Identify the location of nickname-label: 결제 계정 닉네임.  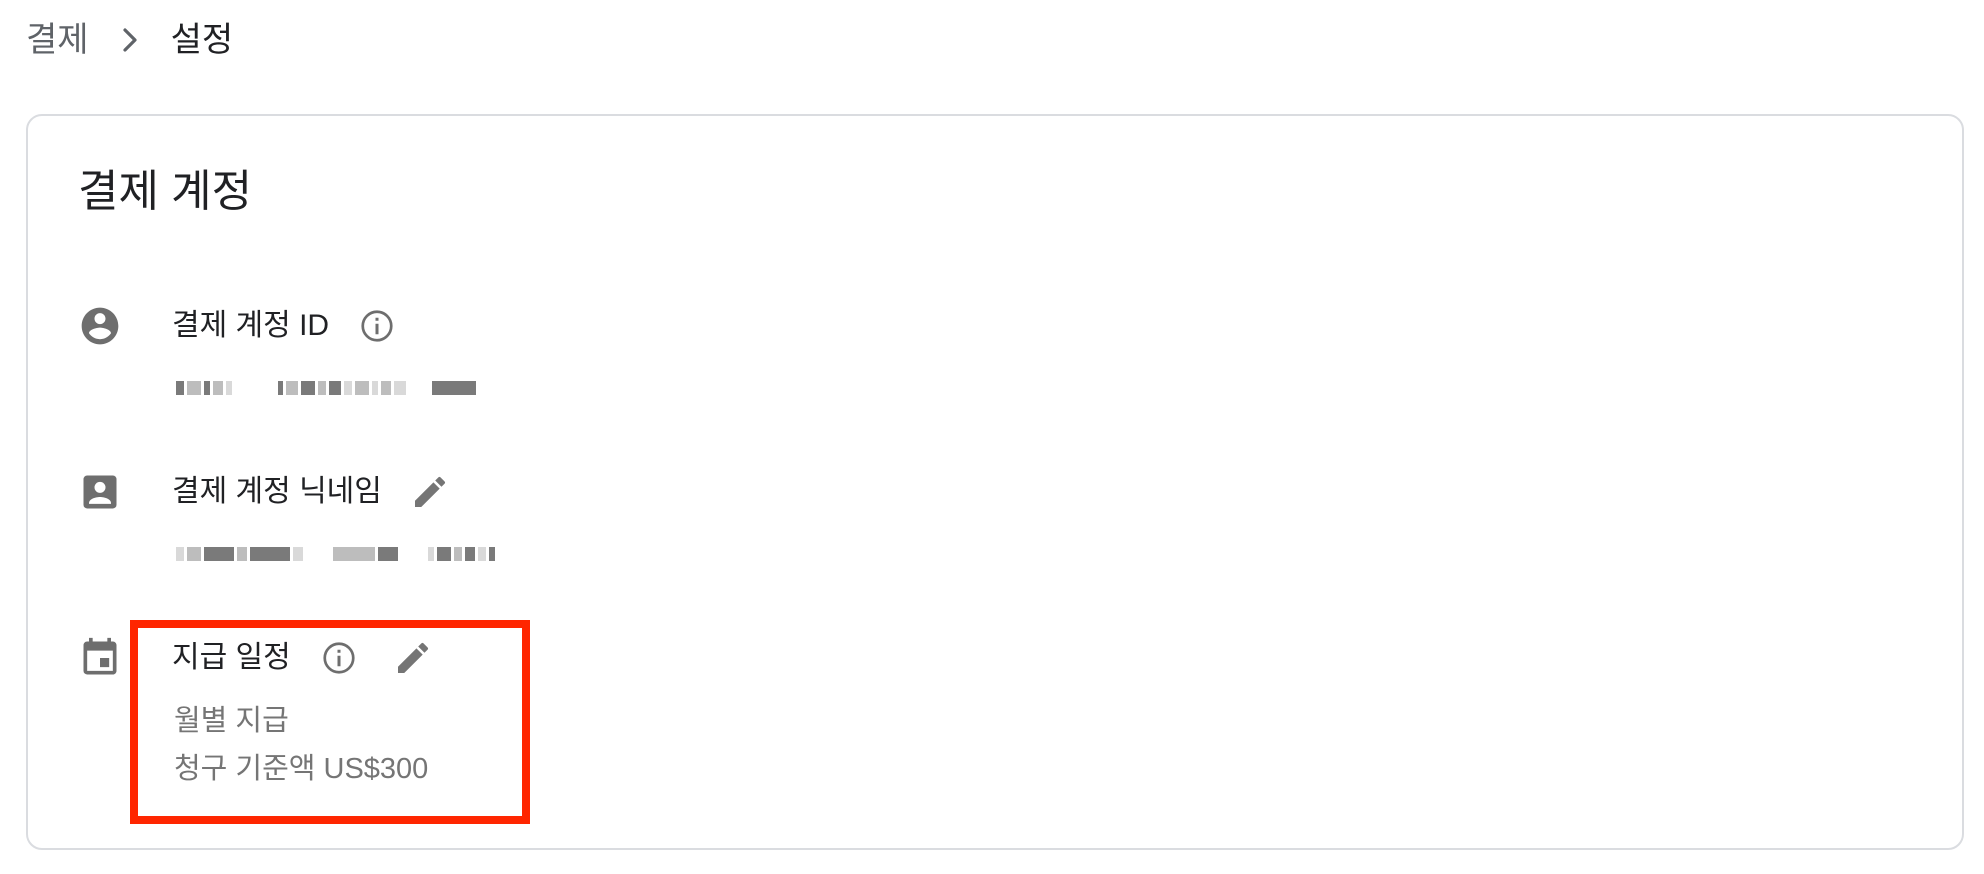
(277, 491).